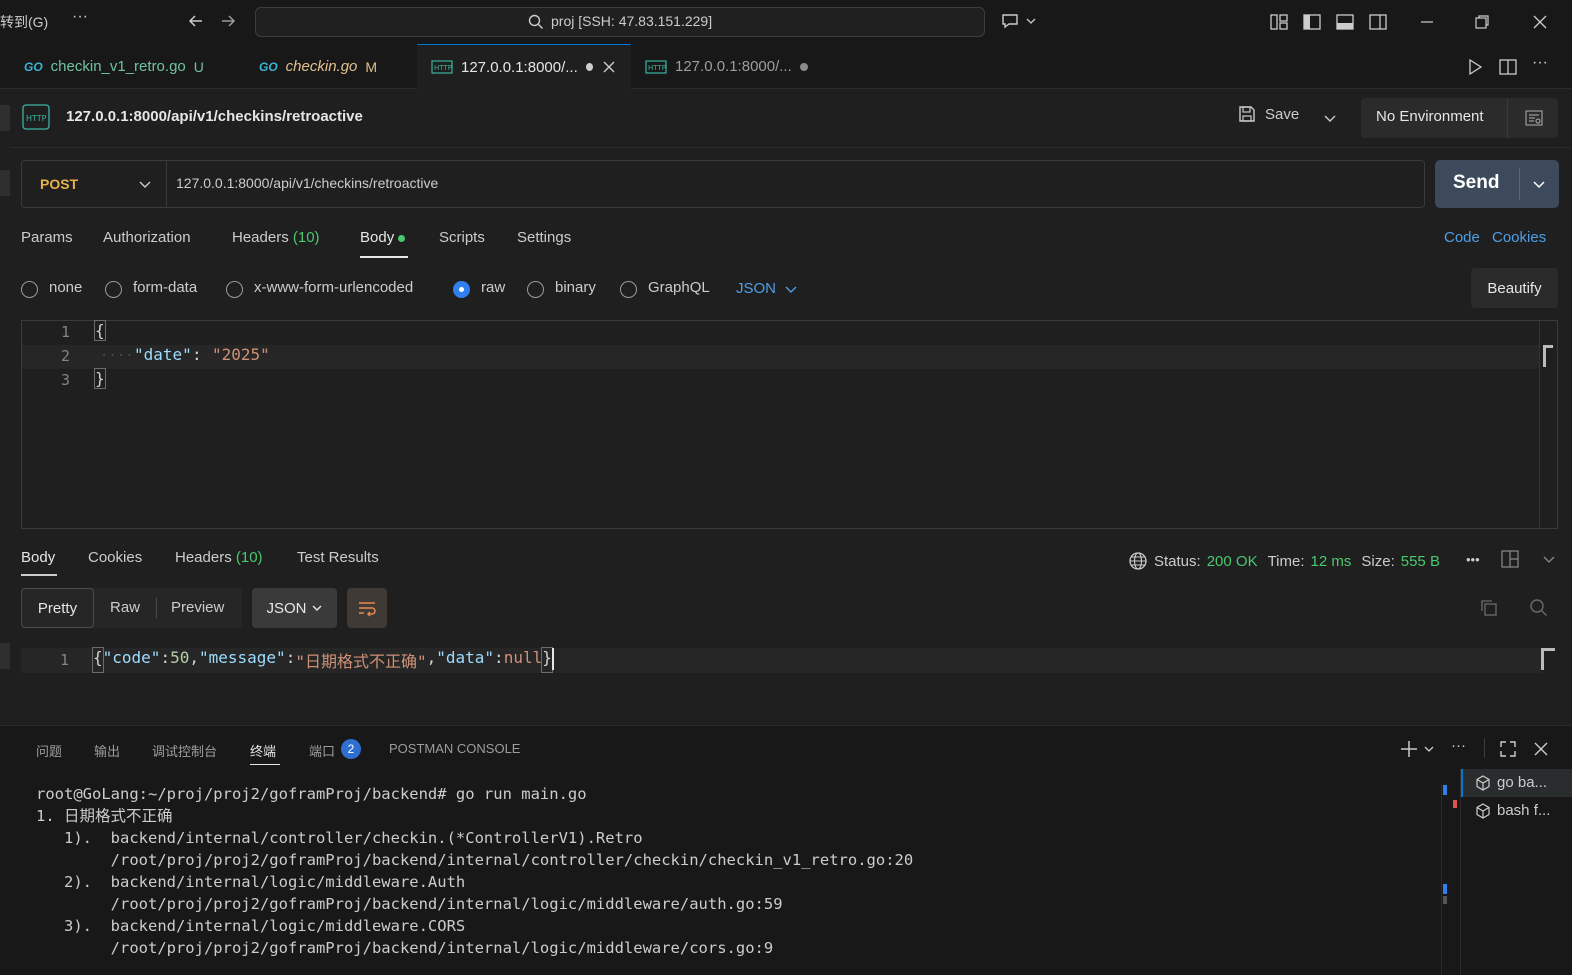  What do you see at coordinates (80, 17) in the screenshot?
I see `menu-more-icon: ···` at bounding box center [80, 17].